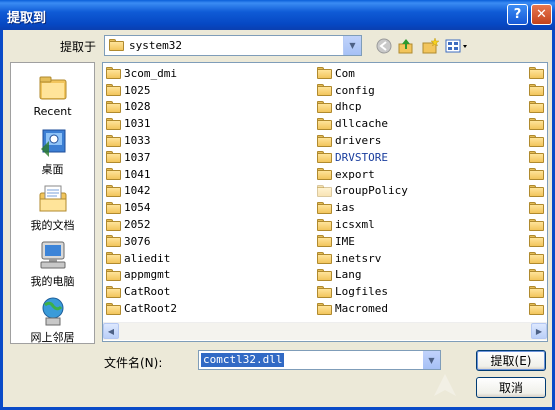 This screenshot has width=555, height=410. I want to click on file-name: inetsrv, so click(358, 258).